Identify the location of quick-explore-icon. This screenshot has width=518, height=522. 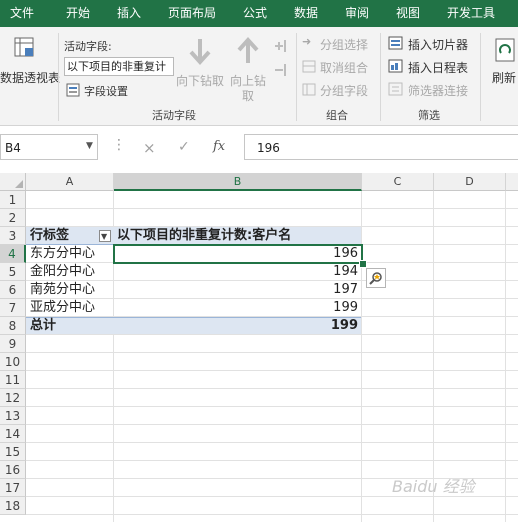
(375, 278).